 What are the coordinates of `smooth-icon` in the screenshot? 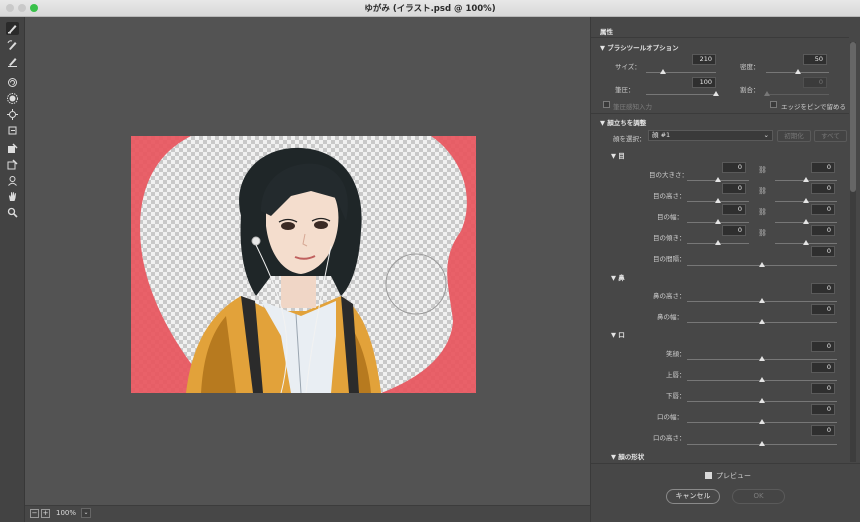 It's located at (12, 61).